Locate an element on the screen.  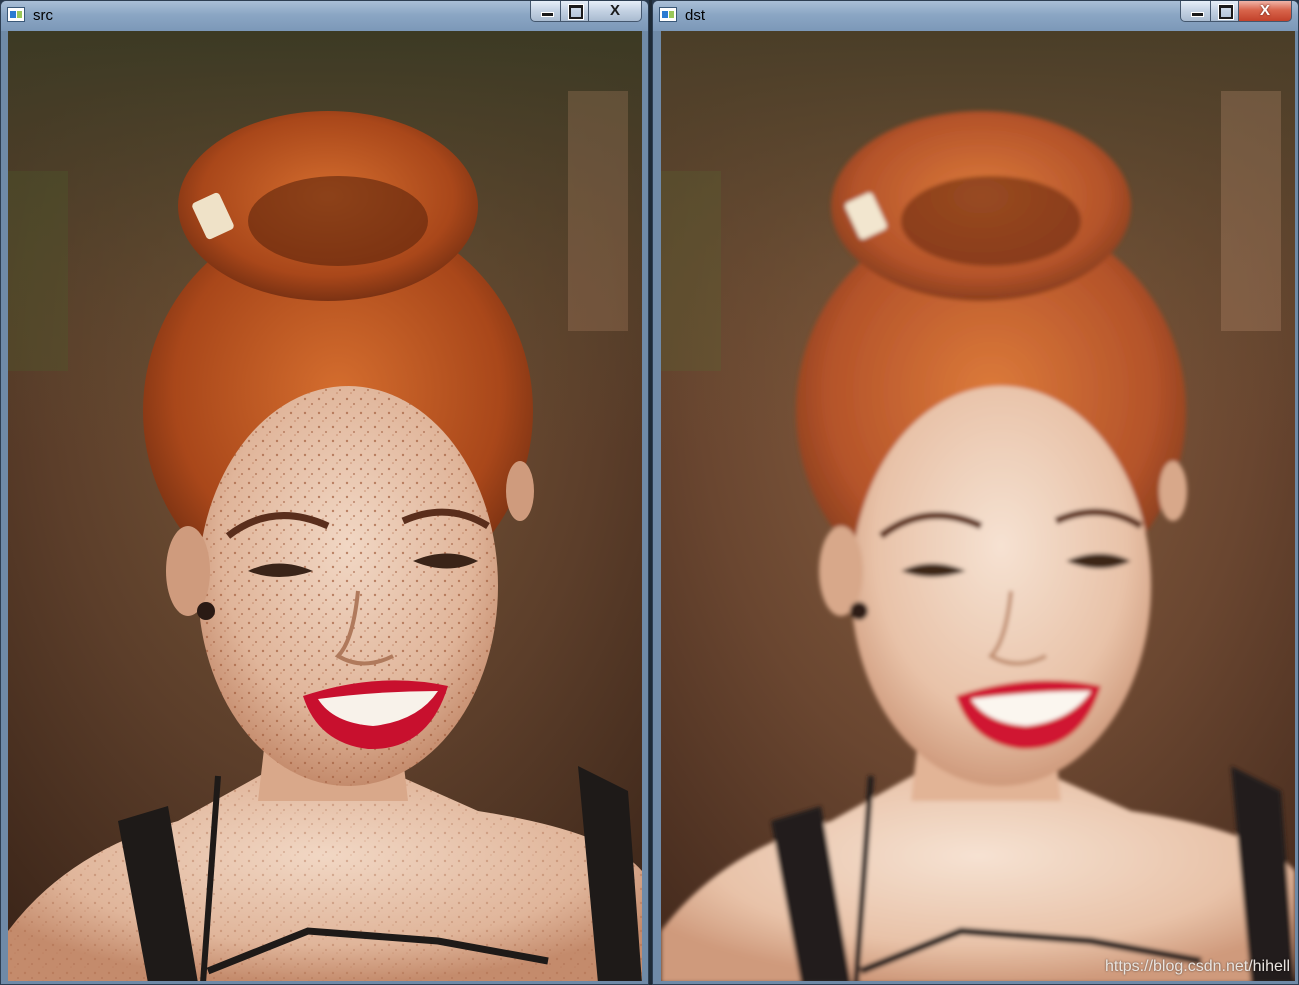
window-title-src: src is located at coordinates (43, 15).